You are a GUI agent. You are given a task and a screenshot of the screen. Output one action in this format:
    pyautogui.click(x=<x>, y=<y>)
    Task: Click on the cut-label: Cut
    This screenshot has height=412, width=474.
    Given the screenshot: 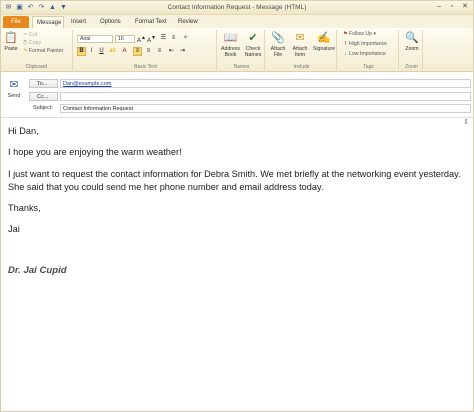 What is the action you would take?
    pyautogui.click(x=33, y=35)
    